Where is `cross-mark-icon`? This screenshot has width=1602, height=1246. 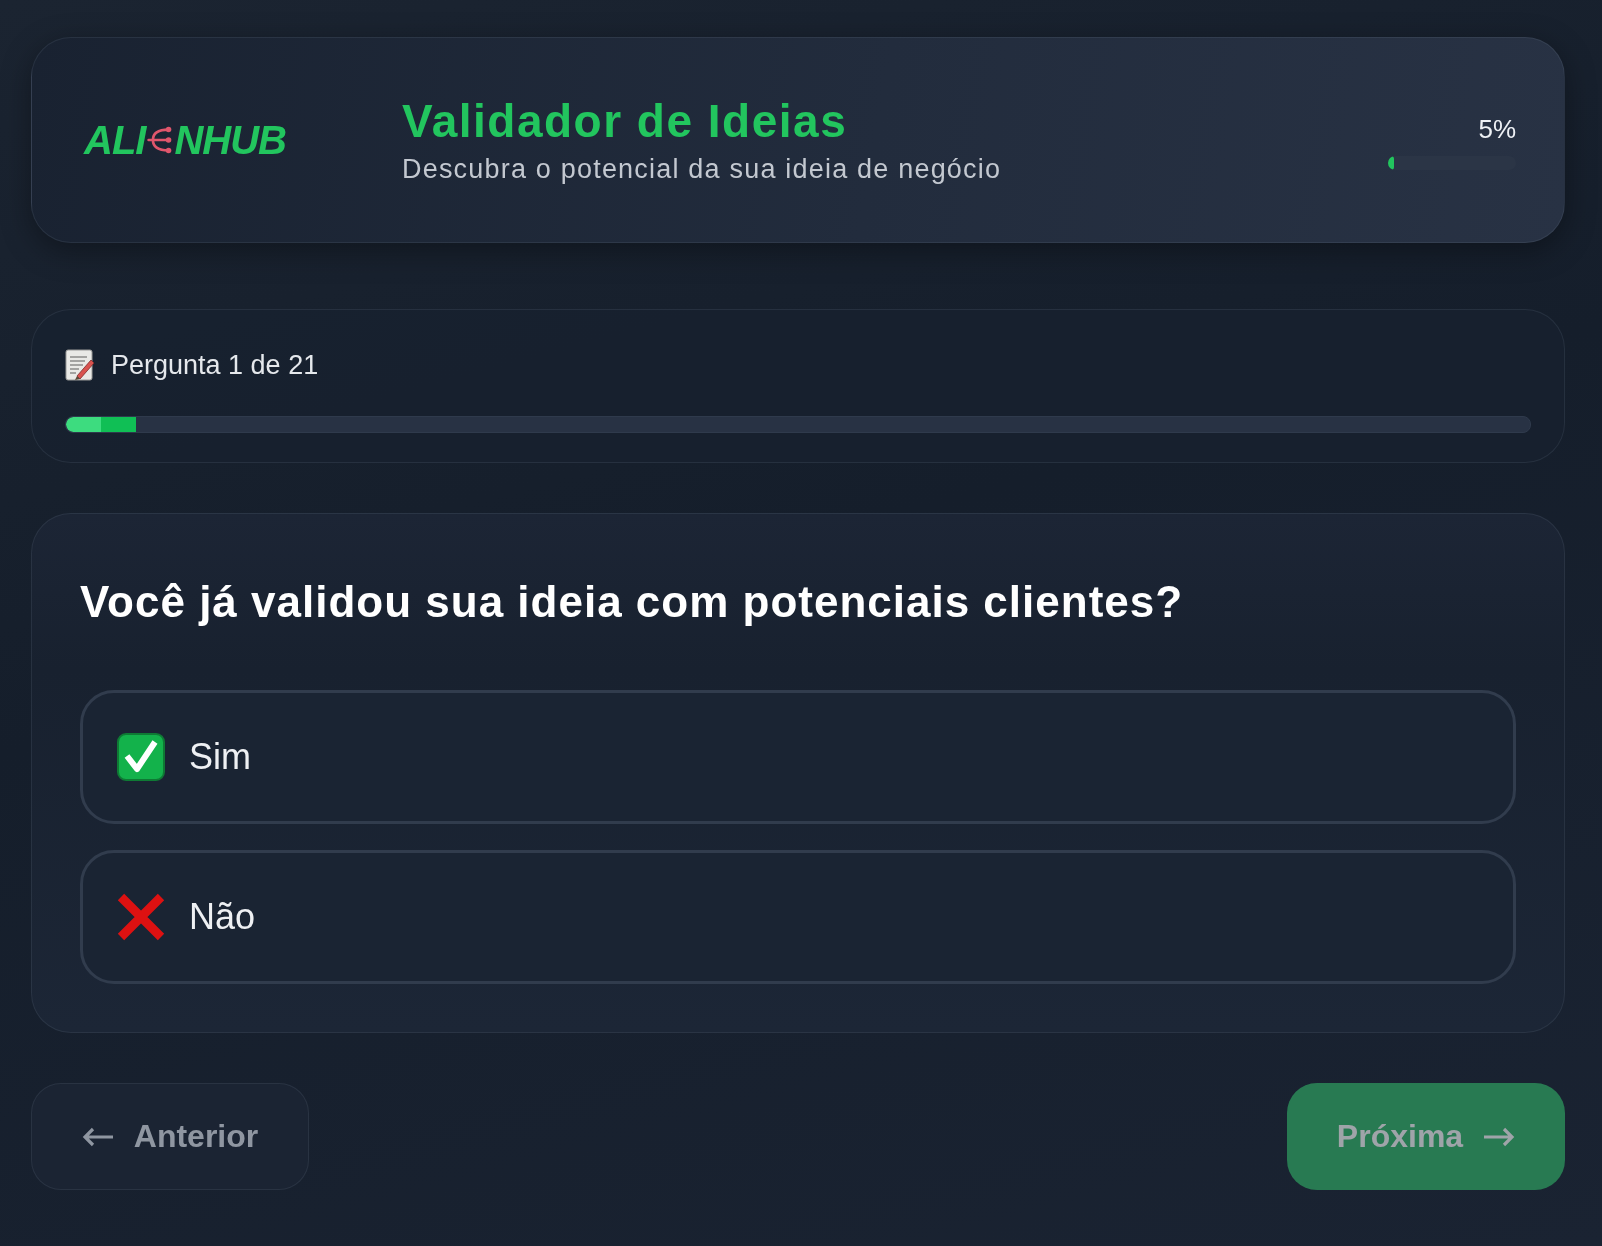 cross-mark-icon is located at coordinates (141, 917).